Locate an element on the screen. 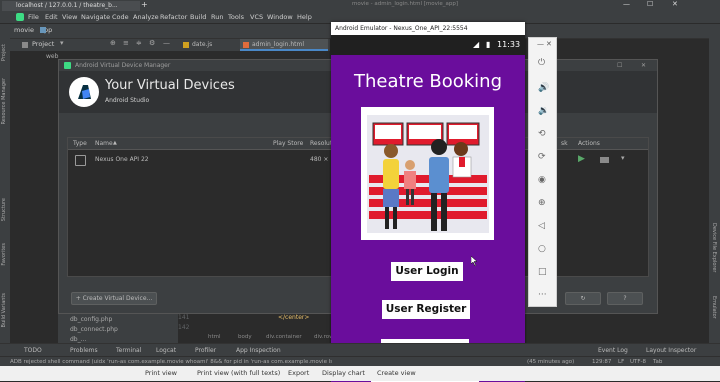 The width and height of the screenshot is (720, 382). volume-up-icon: 🔊 is located at coordinates (543, 88).